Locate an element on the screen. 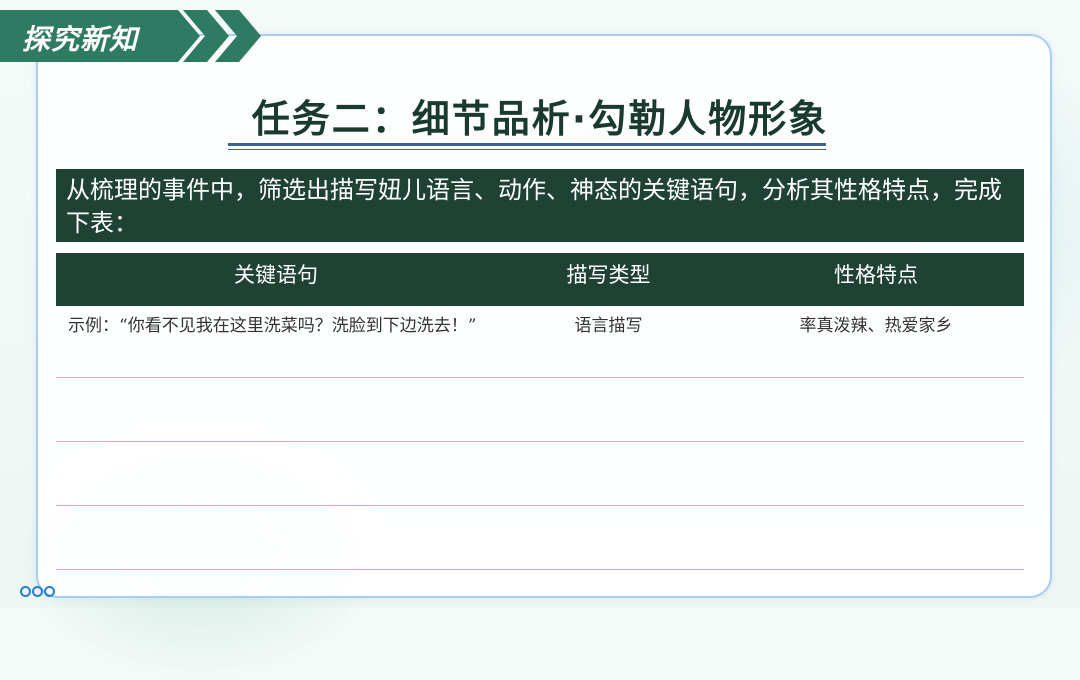  page-title: 任务二：细节品析·勾勒人物形象 is located at coordinates (540, 119).